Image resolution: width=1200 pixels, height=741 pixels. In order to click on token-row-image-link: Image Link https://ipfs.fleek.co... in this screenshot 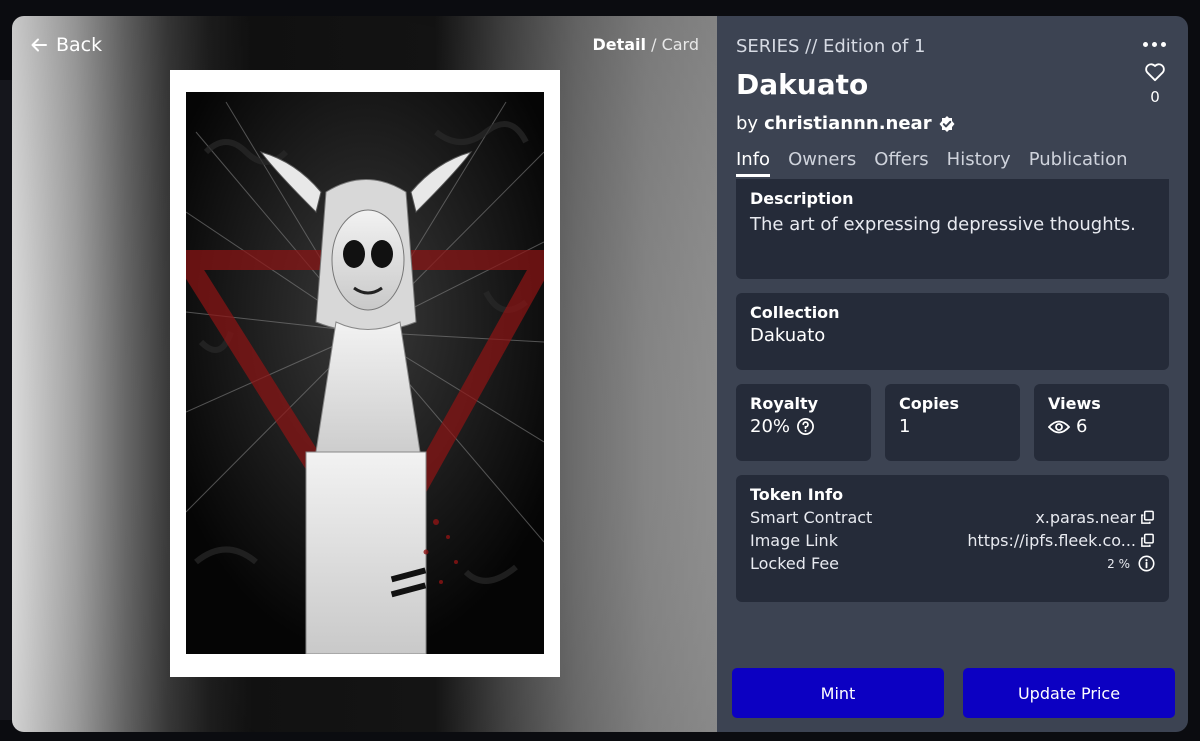, I will do `click(952, 540)`.